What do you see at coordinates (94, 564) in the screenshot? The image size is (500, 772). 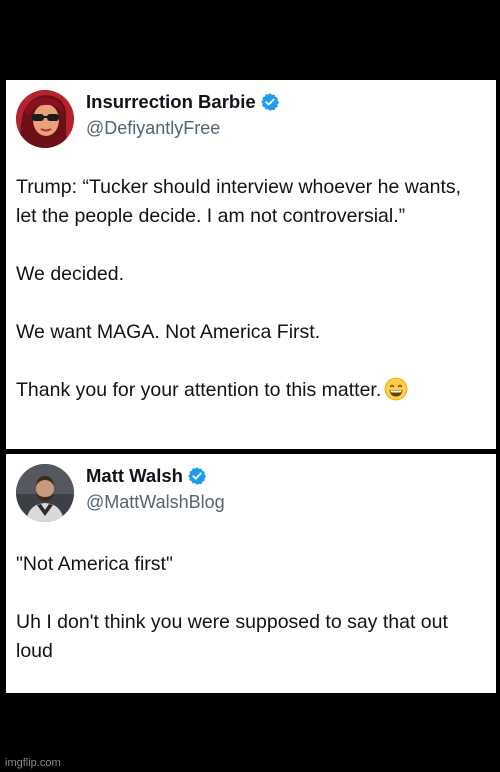 I see `tweet-paragraph: "Not America first"` at bounding box center [94, 564].